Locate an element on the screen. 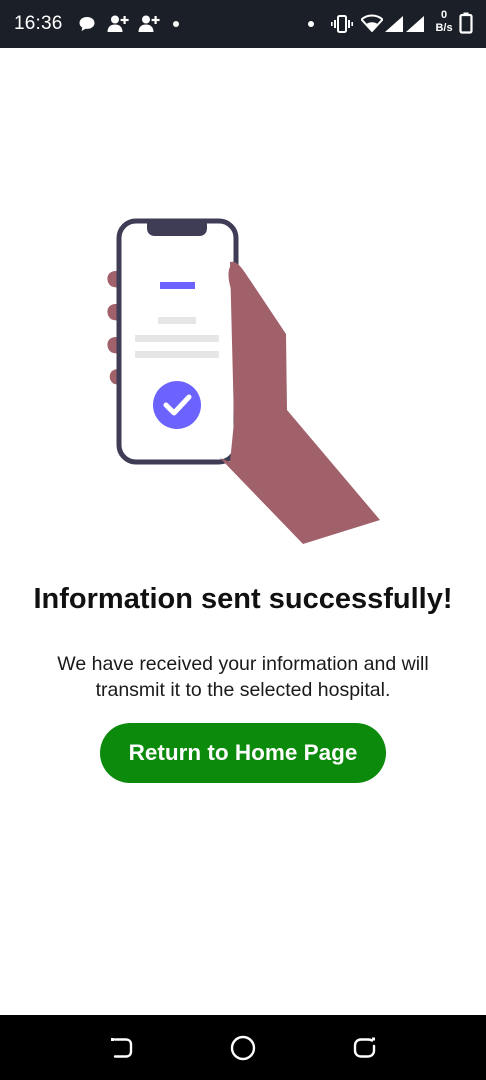 The width and height of the screenshot is (486, 1080). navigation-bar is located at coordinates (243, 1047).